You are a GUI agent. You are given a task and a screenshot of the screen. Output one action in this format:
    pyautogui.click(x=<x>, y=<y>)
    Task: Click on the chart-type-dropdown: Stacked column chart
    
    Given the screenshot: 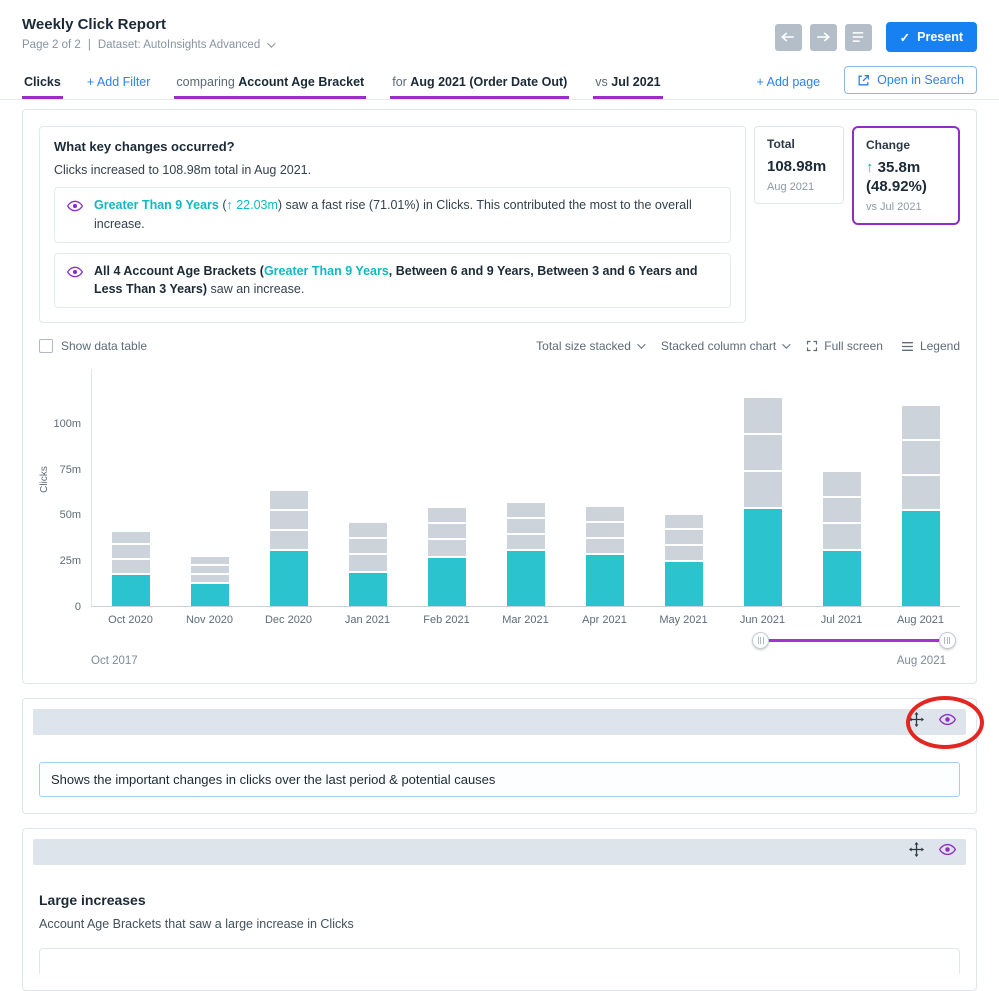 What is the action you would take?
    pyautogui.click(x=726, y=346)
    